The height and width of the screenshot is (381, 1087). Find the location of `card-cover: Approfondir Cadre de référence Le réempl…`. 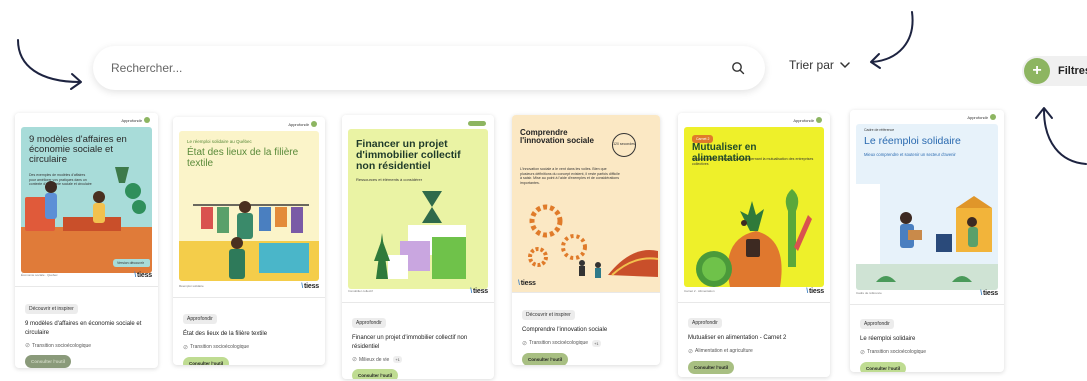

card-cover: Approfondir Cadre de référence Le réempl… is located at coordinates (927, 207).